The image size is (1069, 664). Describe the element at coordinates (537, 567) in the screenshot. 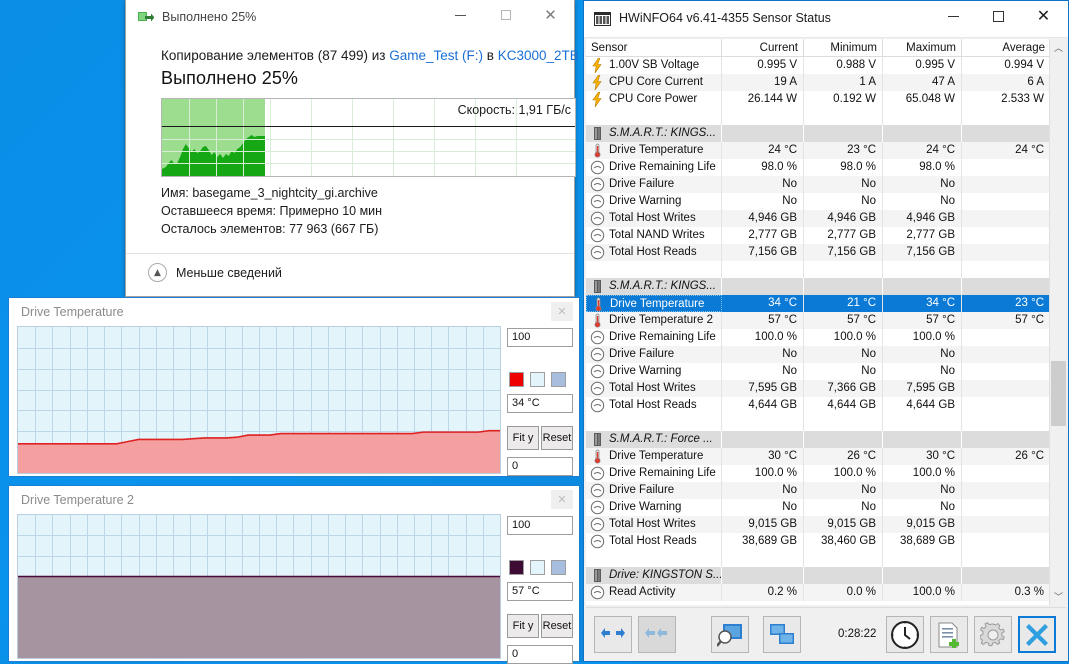

I see `graph-2-background-color-swatch` at that location.